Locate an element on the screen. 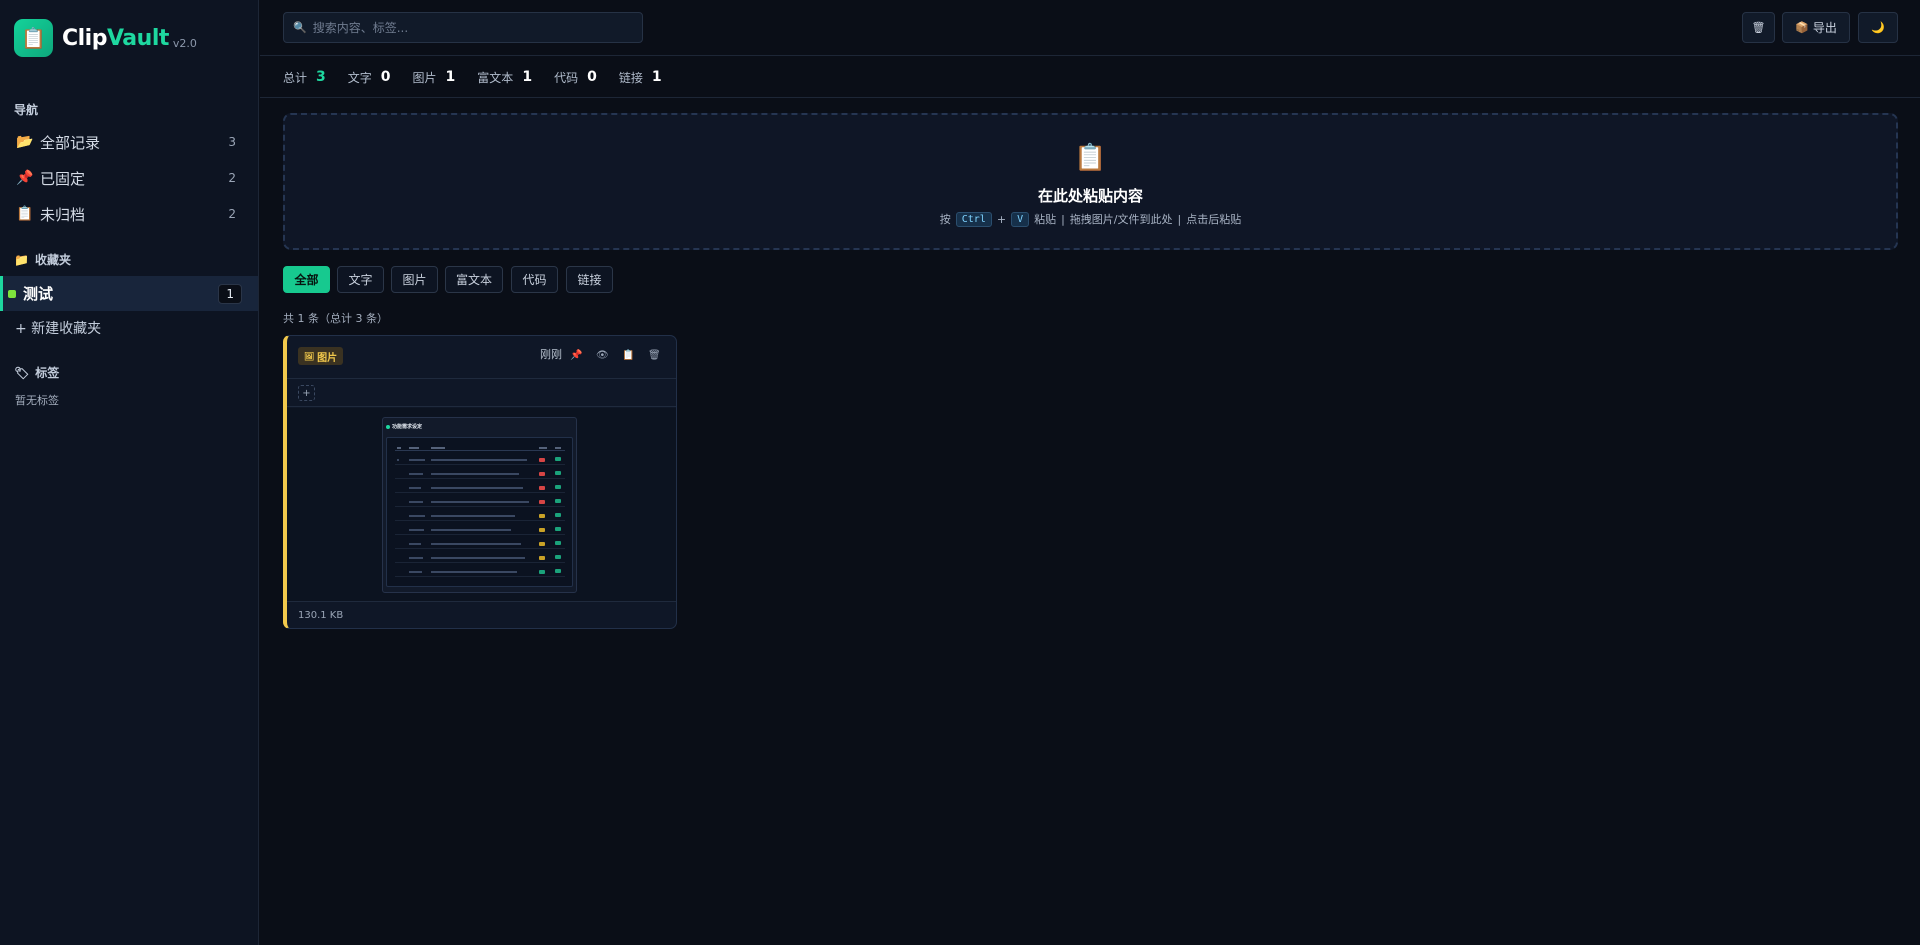 The image size is (1920, 945). card-timestamp: 刚刚 is located at coordinates (551, 354).